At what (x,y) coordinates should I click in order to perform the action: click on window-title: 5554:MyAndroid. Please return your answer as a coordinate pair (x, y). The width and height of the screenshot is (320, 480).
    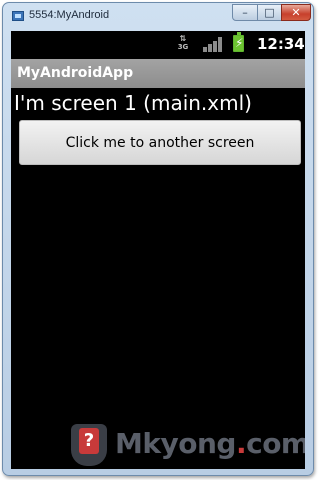
    Looking at the image, I should click on (69, 15).